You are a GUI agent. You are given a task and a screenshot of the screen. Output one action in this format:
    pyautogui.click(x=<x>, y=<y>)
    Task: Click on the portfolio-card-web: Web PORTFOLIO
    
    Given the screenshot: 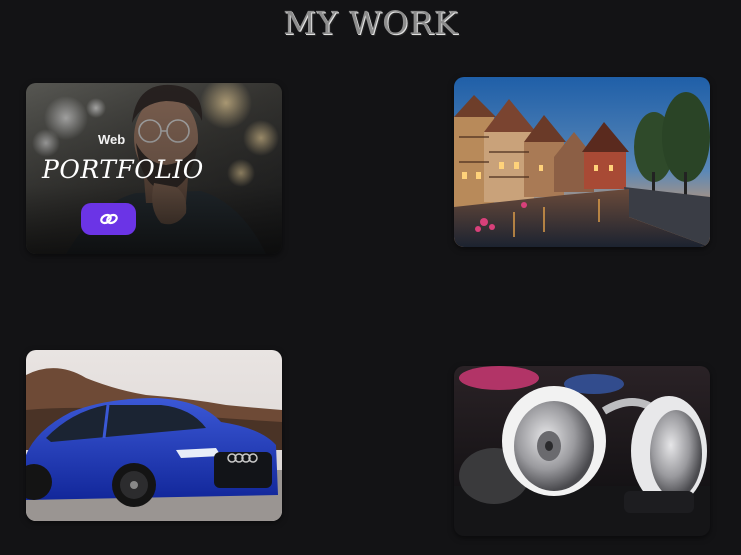 What is the action you would take?
    pyautogui.click(x=154, y=168)
    